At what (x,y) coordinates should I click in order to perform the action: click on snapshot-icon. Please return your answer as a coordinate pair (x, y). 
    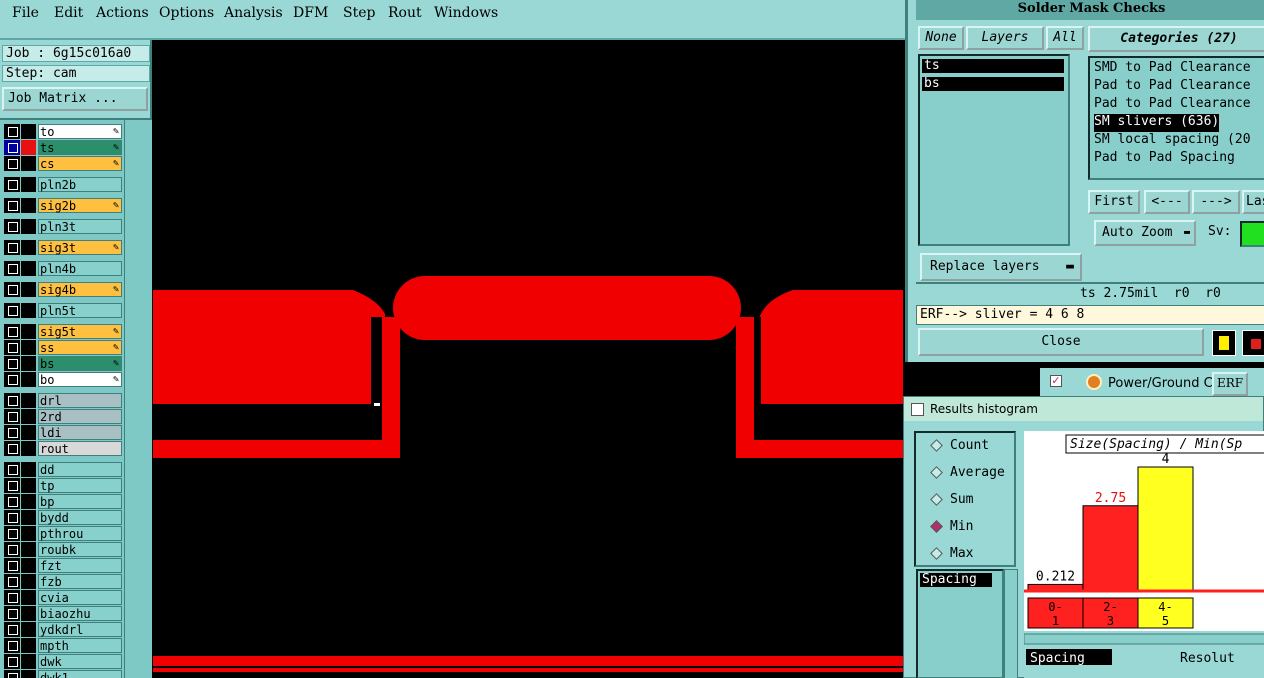
    Looking at the image, I should click on (1224, 343).